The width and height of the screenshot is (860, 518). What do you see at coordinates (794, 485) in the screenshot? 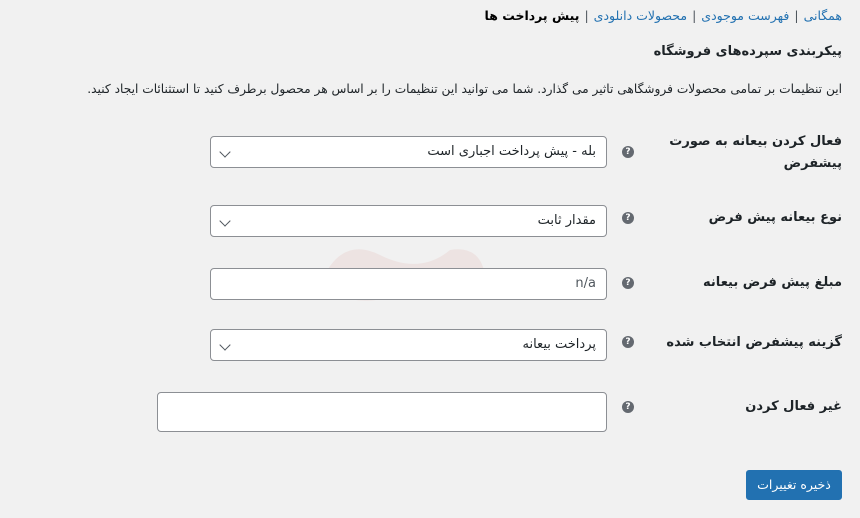
I see `save-changes-button: ذخیره تغییرات` at bounding box center [794, 485].